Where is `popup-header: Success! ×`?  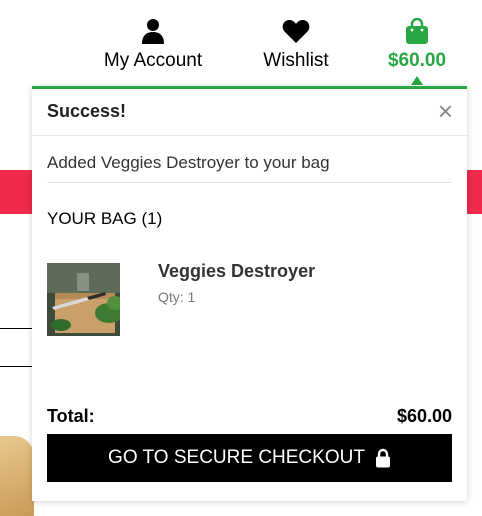 popup-header: Success! × is located at coordinates (249, 112).